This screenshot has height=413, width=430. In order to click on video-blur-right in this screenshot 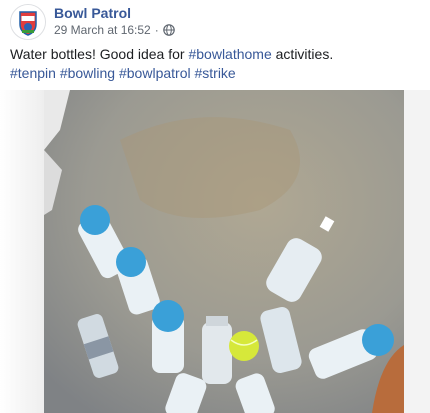, I will do `click(417, 251)`.